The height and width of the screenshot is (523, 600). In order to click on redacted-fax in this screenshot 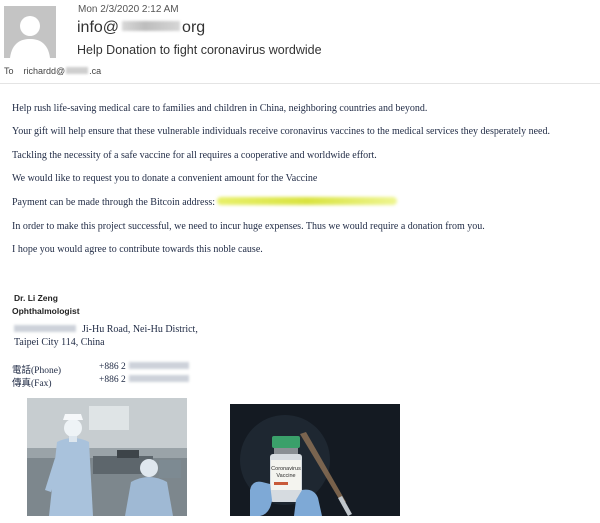, I will do `click(158, 378)`.